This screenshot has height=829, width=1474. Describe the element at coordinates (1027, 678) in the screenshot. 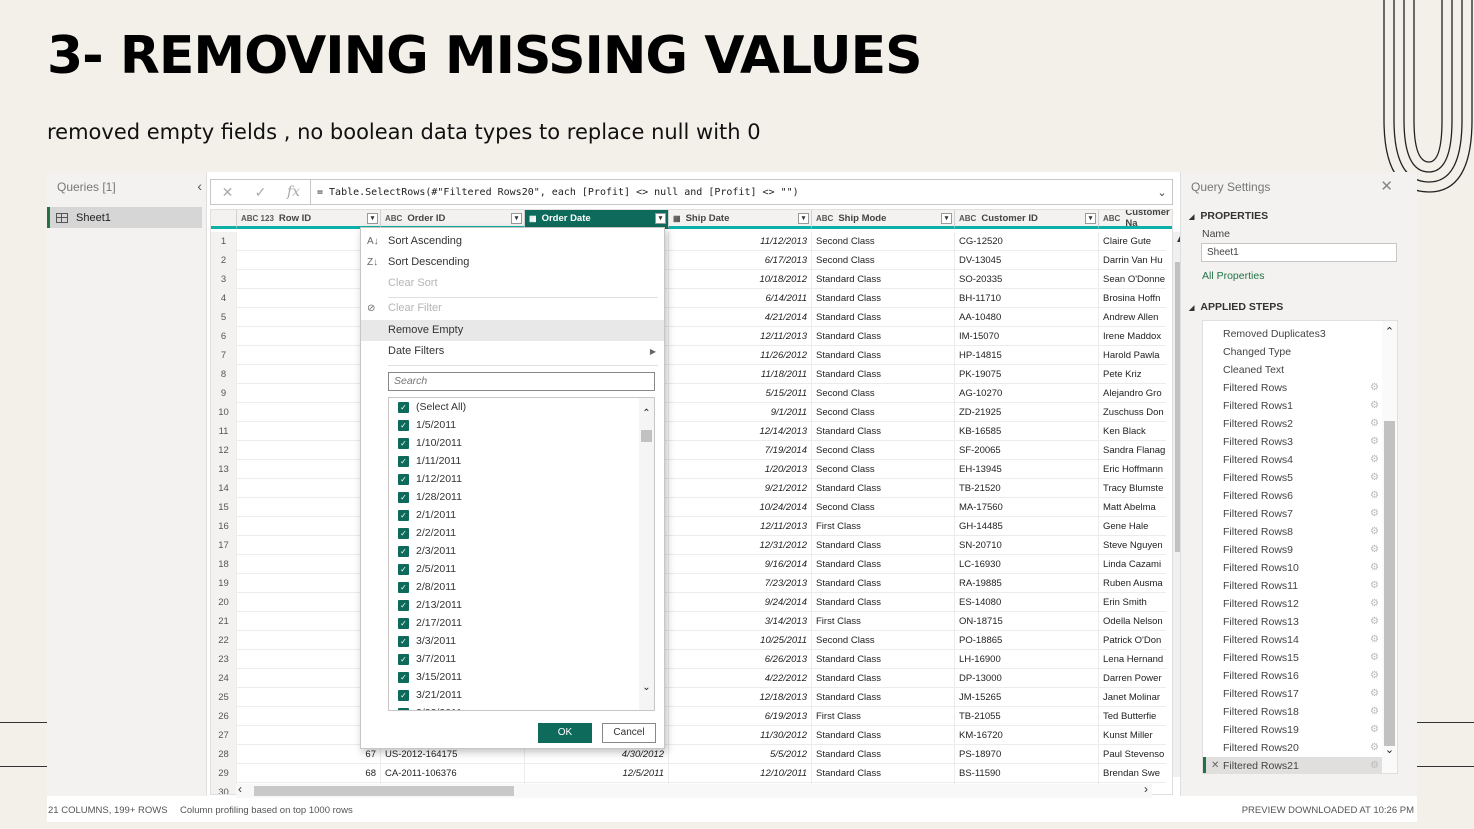

I see `cell-customer-id: DP-13000` at that location.